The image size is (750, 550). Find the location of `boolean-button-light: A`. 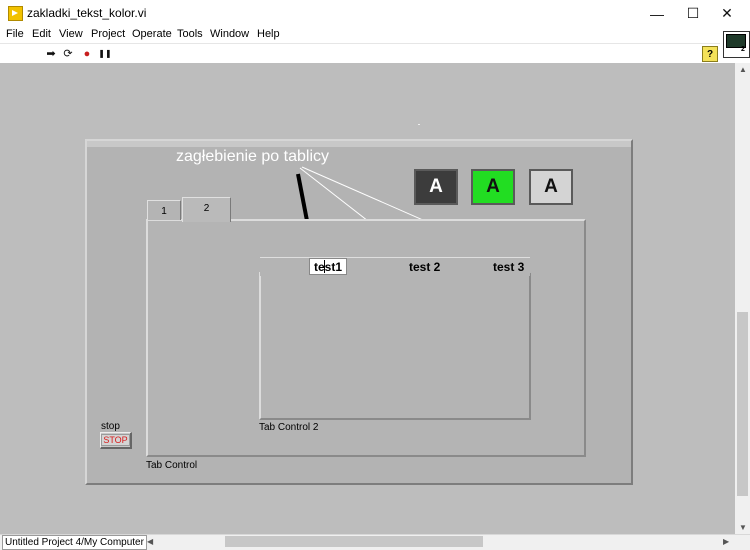

boolean-button-light: A is located at coordinates (551, 187).